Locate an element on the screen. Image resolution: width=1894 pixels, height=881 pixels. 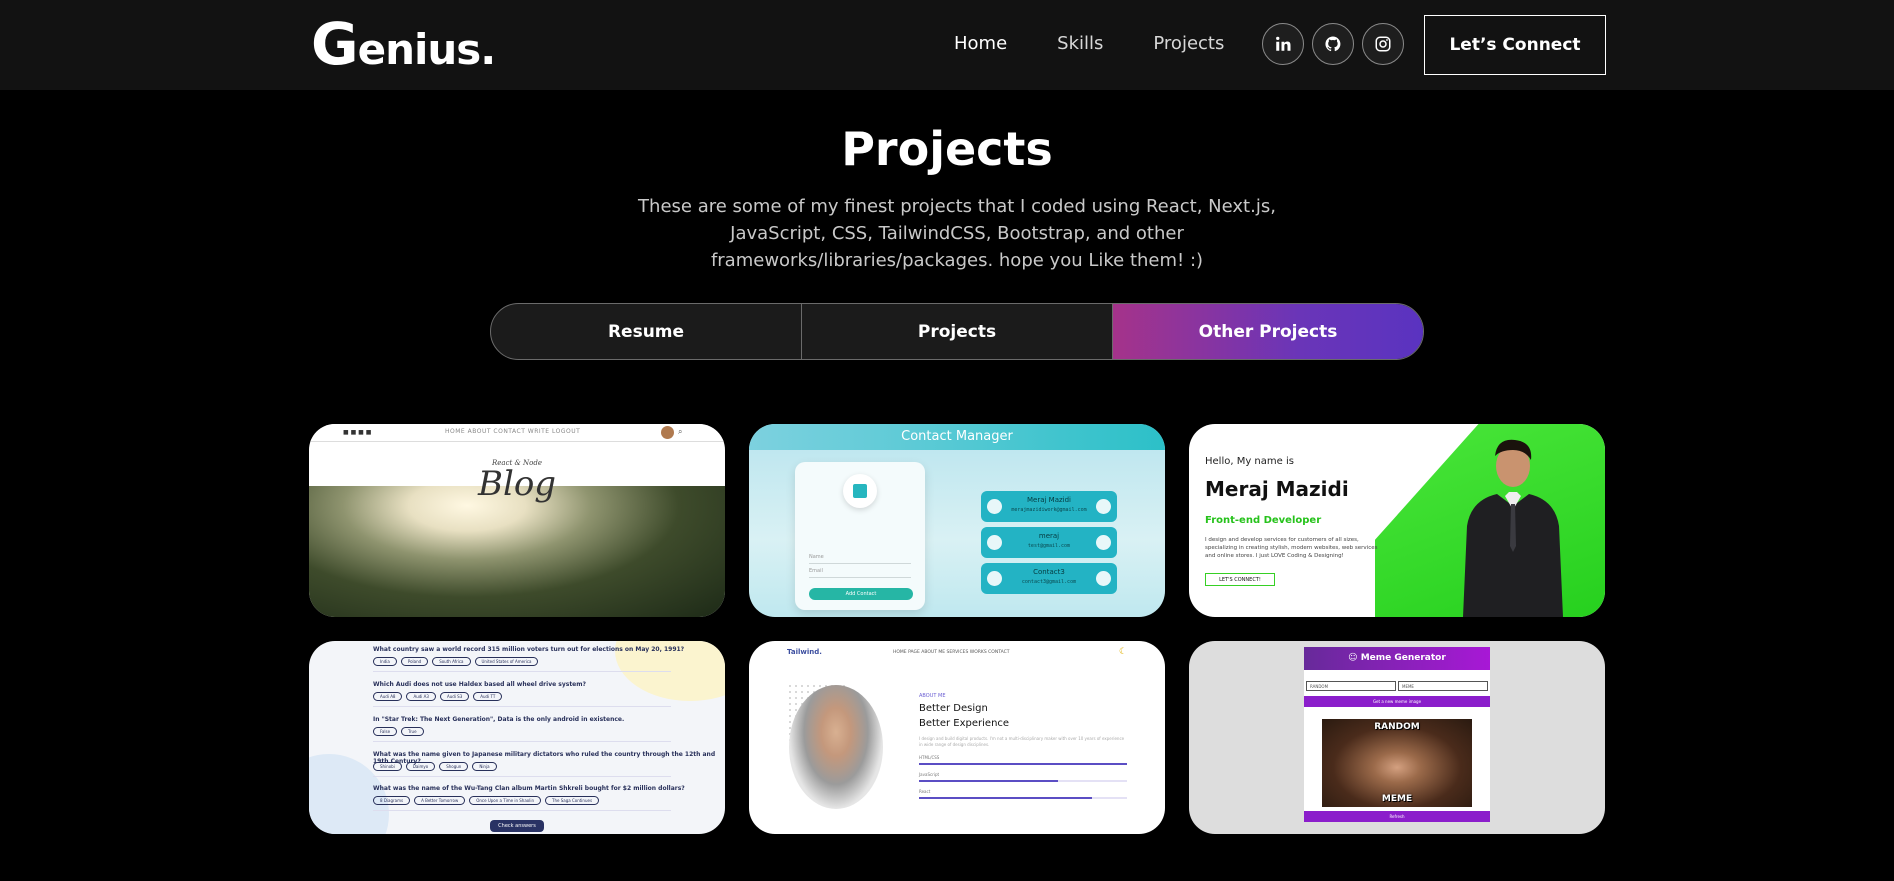
contact-email: test@gmail.com is located at coordinates (1049, 546).